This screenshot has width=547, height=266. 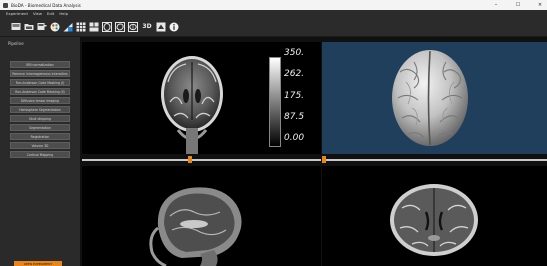 I want to click on window-controls: – ☐ ×, so click(x=518, y=5).